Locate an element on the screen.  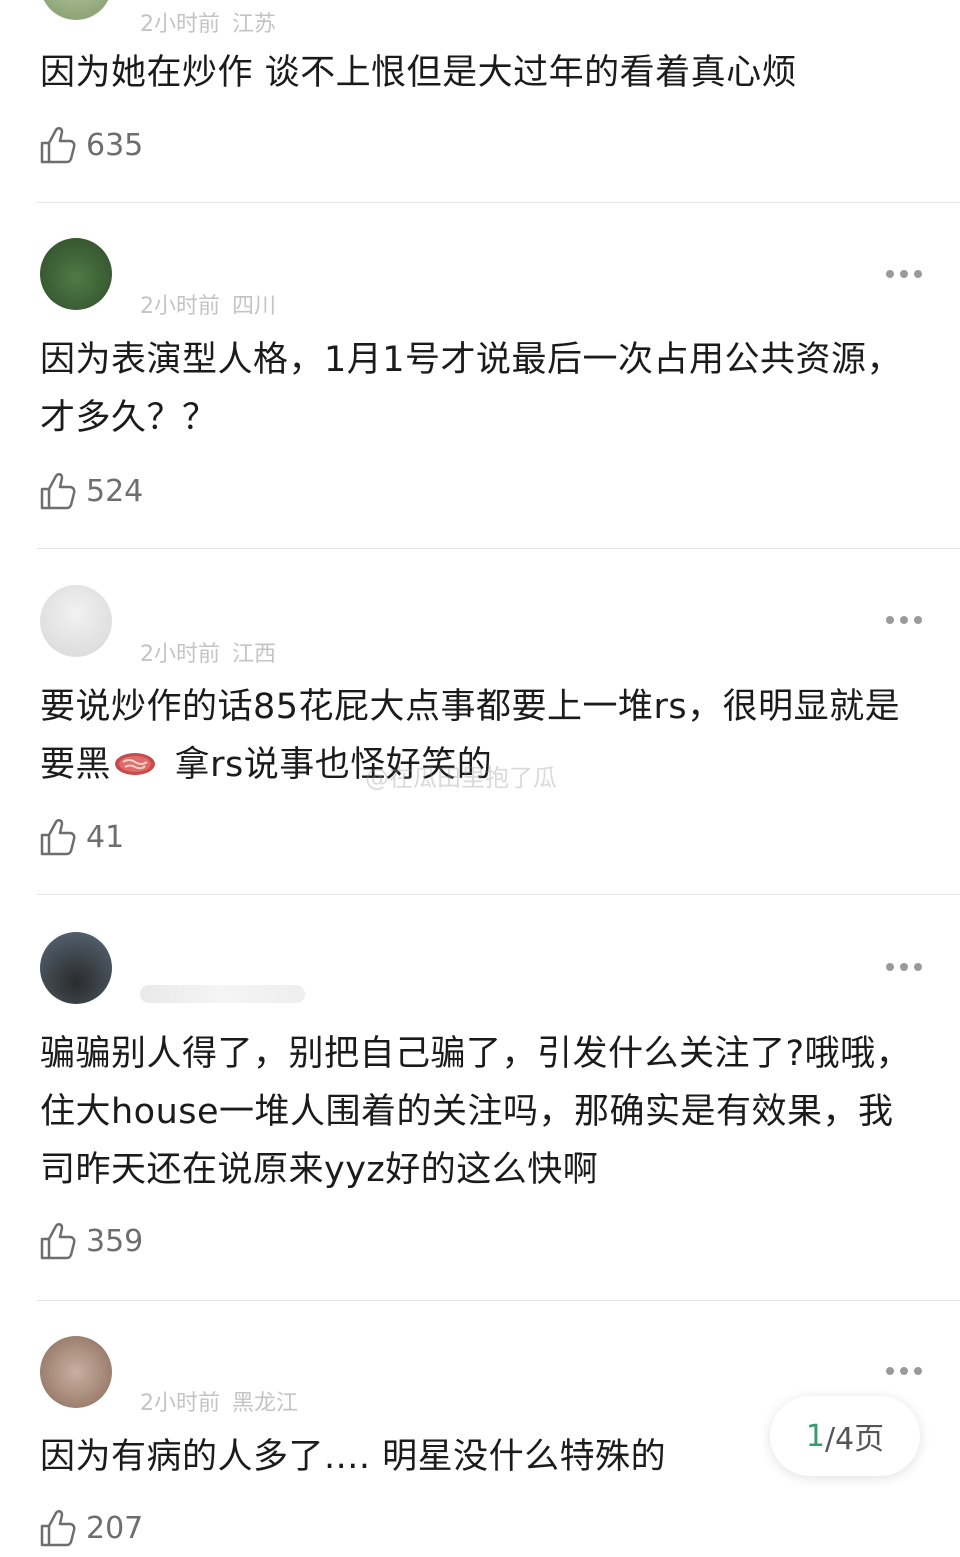
comment-location: 江苏 is located at coordinates (254, 24).